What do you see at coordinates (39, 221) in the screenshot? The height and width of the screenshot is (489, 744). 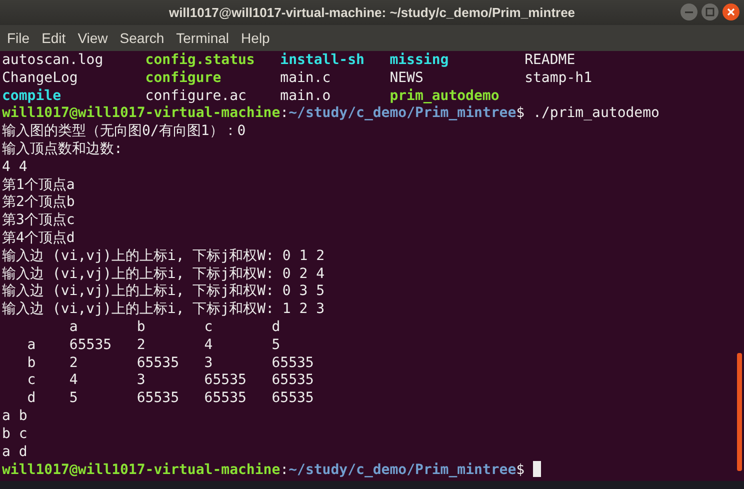 I see `output-line: 第3个顶点c` at bounding box center [39, 221].